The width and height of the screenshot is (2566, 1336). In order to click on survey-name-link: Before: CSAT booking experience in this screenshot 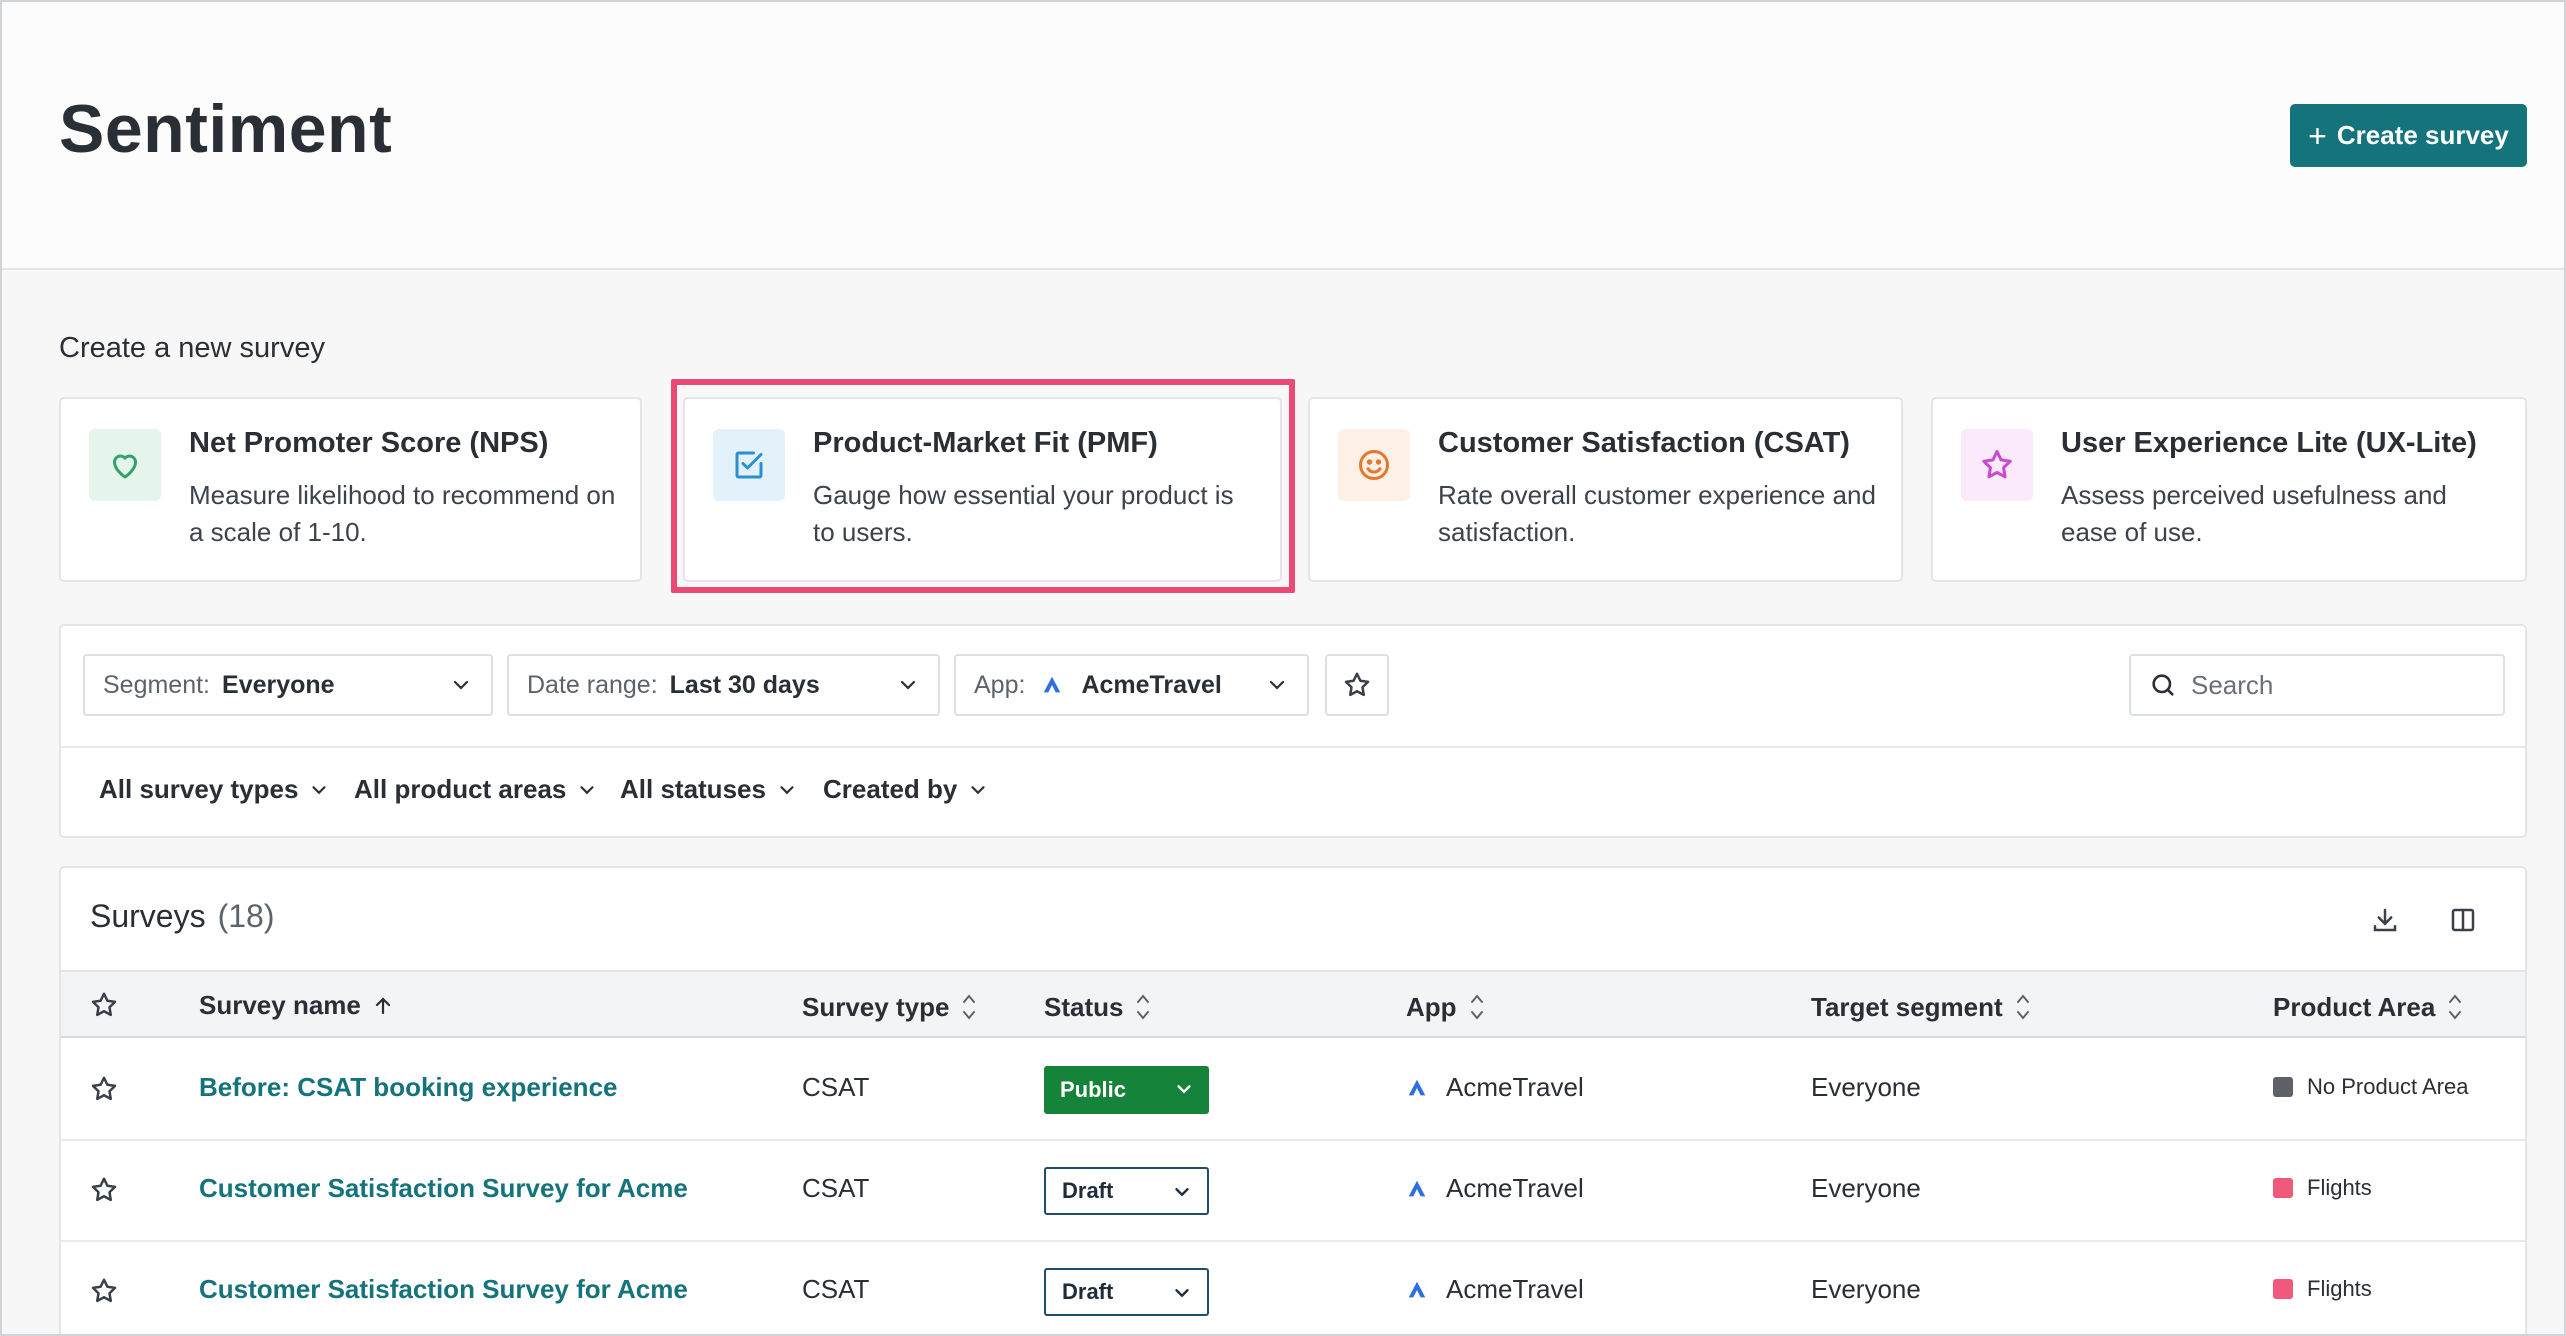, I will do `click(408, 1087)`.